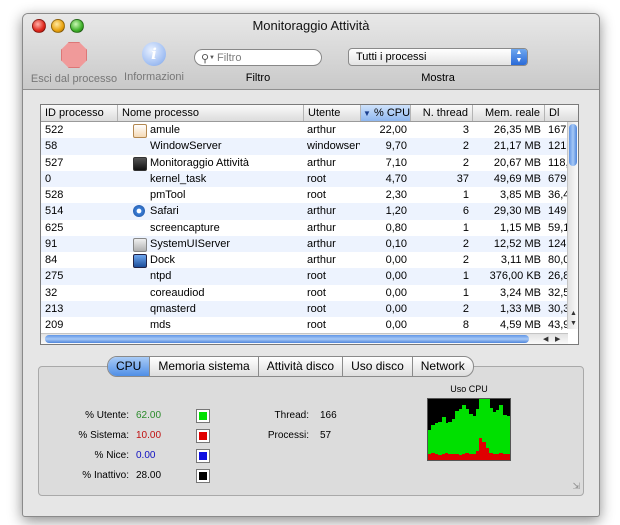  Describe the element at coordinates (190, 243) in the screenshot. I see `cell-process-name: SystemUIServer` at that location.